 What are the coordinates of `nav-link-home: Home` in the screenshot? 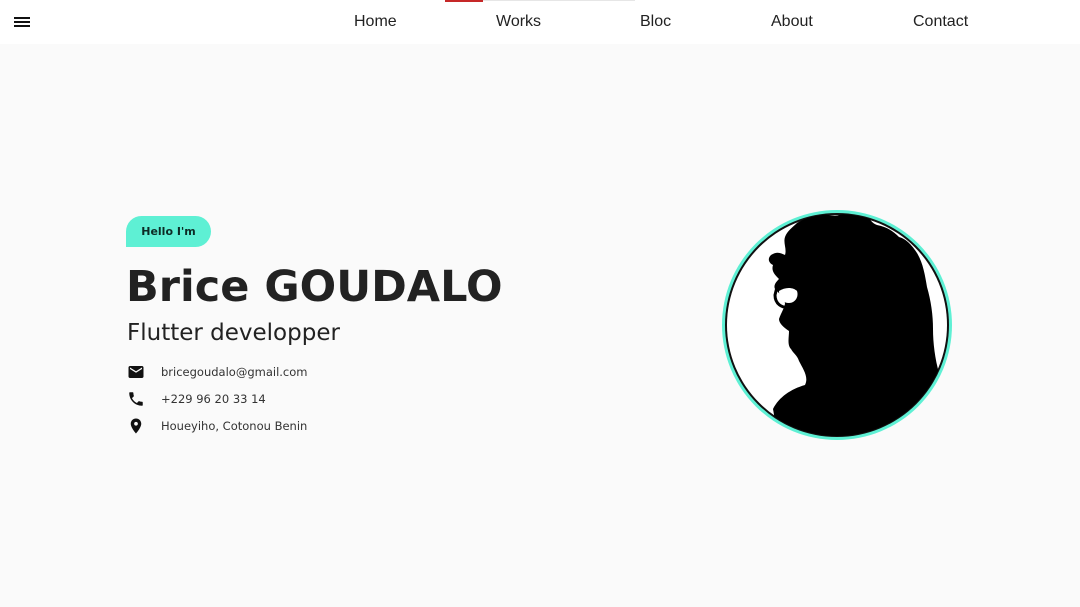 It's located at (375, 22).